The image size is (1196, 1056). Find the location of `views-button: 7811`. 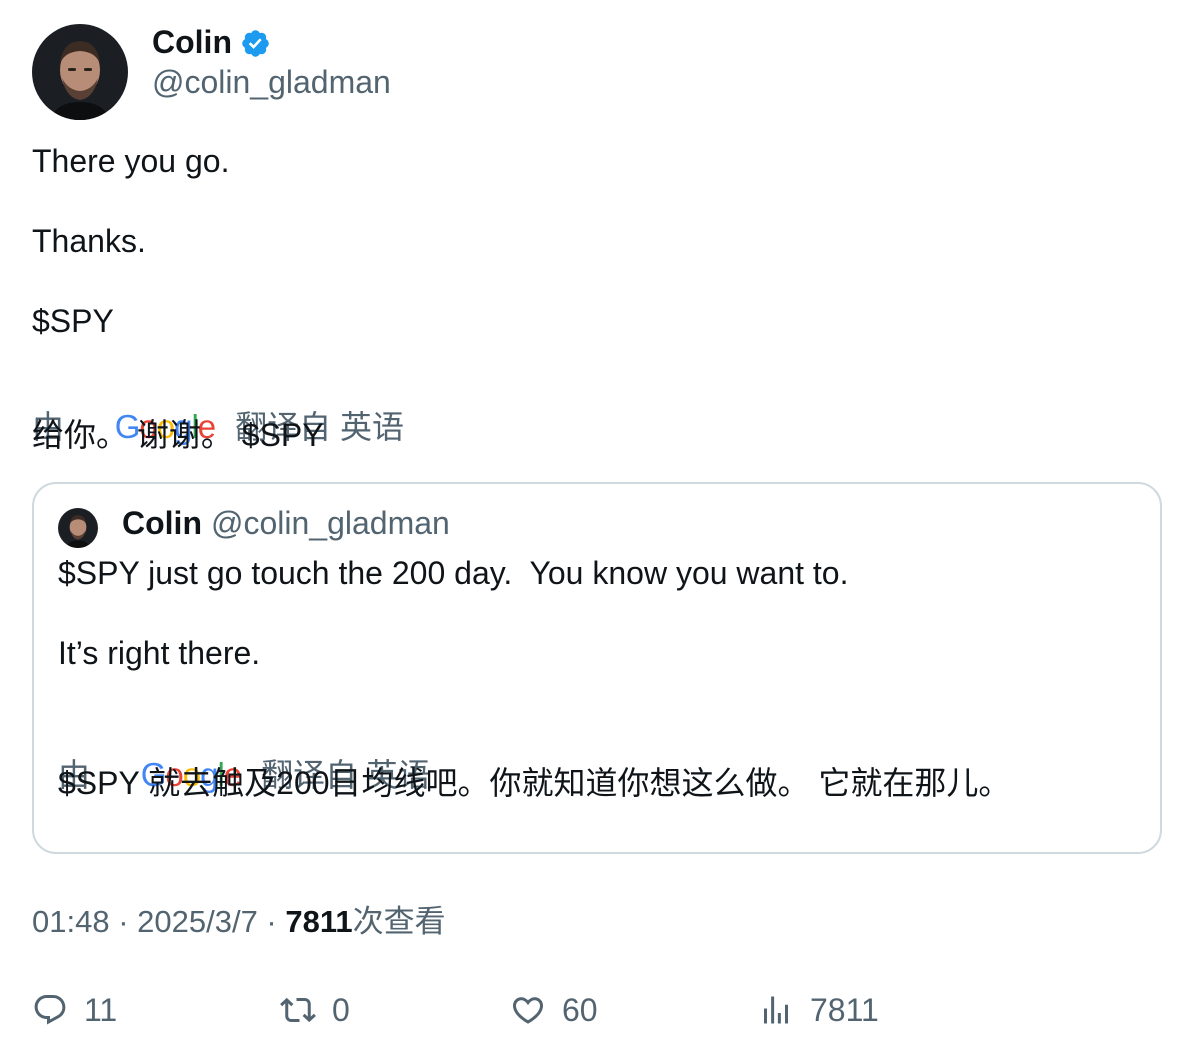

views-button: 7811 is located at coordinates (818, 1010).